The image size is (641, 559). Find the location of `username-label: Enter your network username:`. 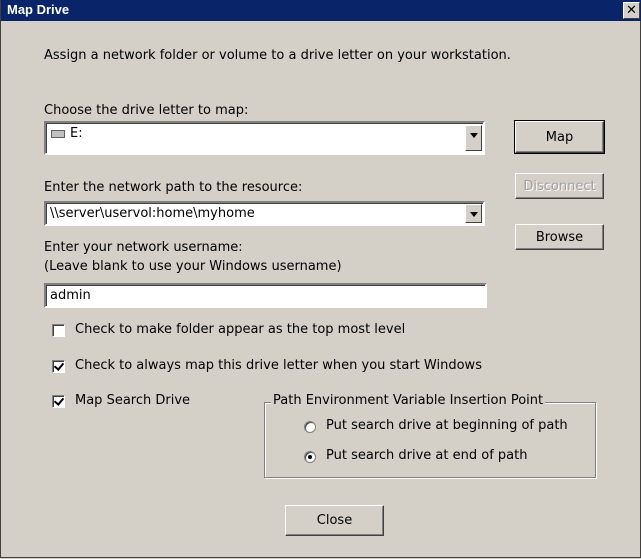

username-label: Enter your network username: is located at coordinates (143, 247).